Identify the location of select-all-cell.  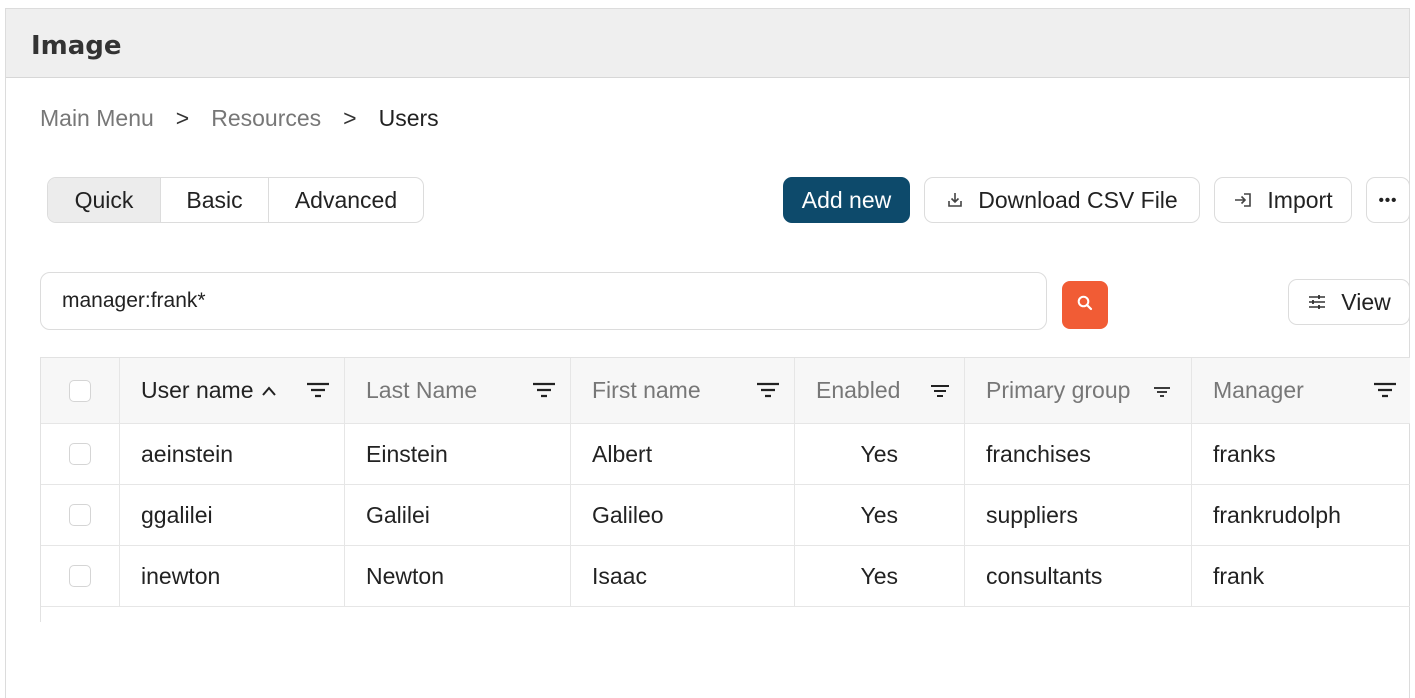
(80, 390).